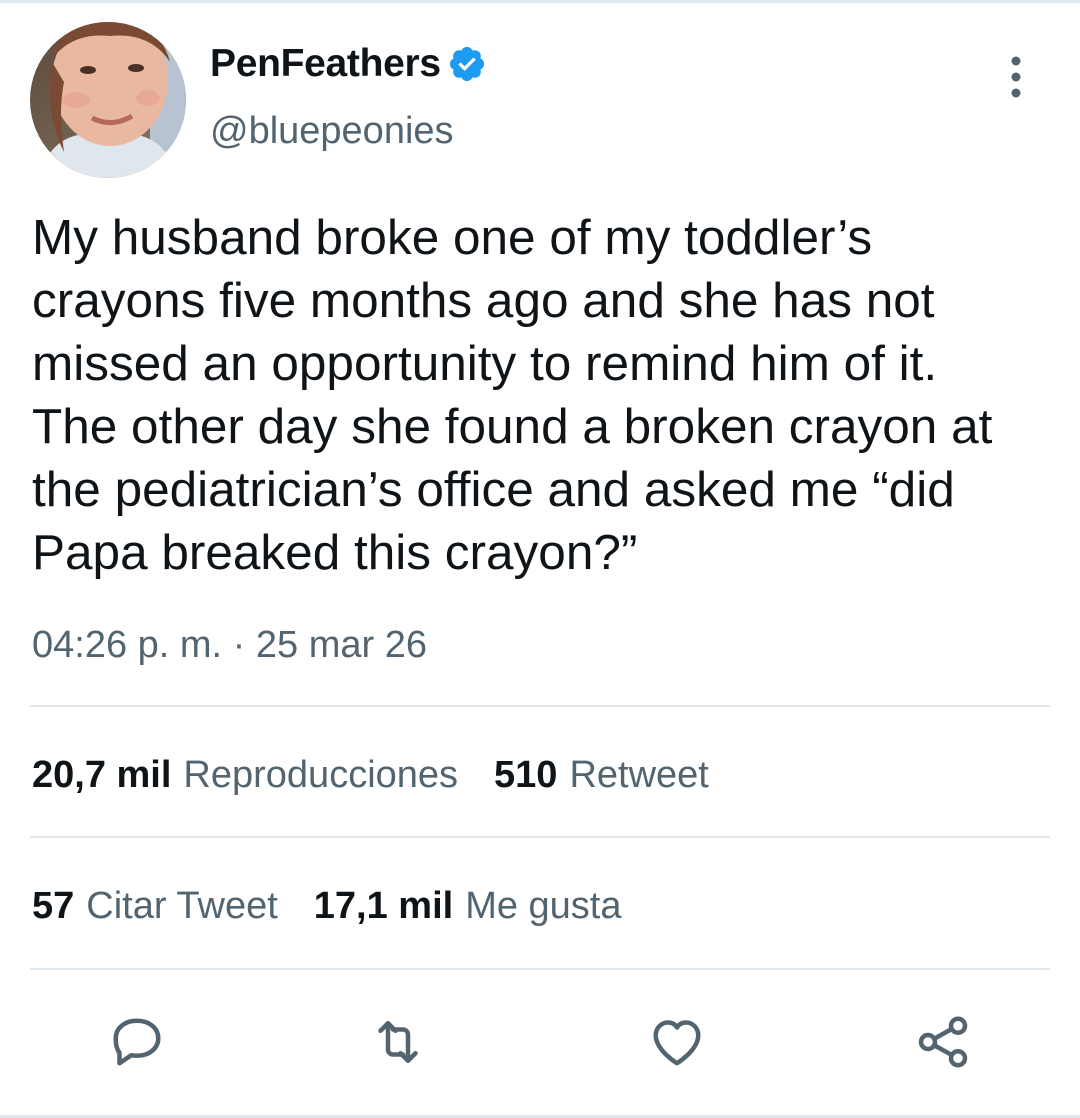  Describe the element at coordinates (540, 1) in the screenshot. I see `top-divider` at that location.